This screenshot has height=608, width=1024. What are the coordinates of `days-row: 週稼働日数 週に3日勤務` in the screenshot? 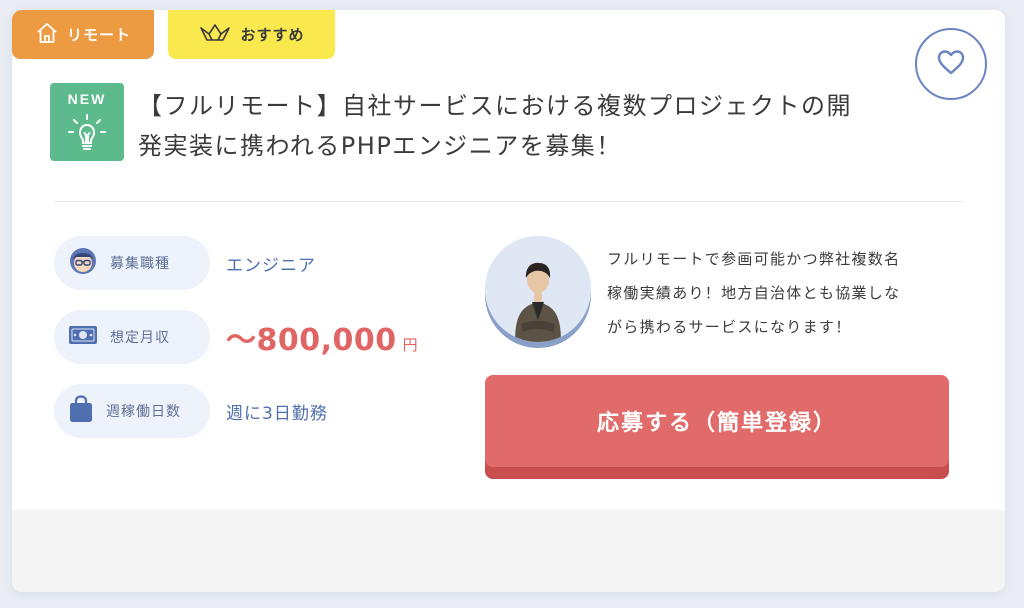 It's located at (191, 411).